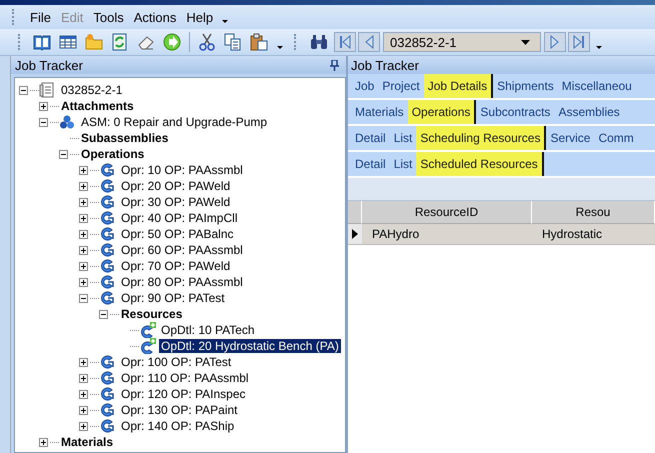  What do you see at coordinates (182, 170) in the screenshot?
I see `tree-item: Opr: 10 OP: PAAssmbl` at bounding box center [182, 170].